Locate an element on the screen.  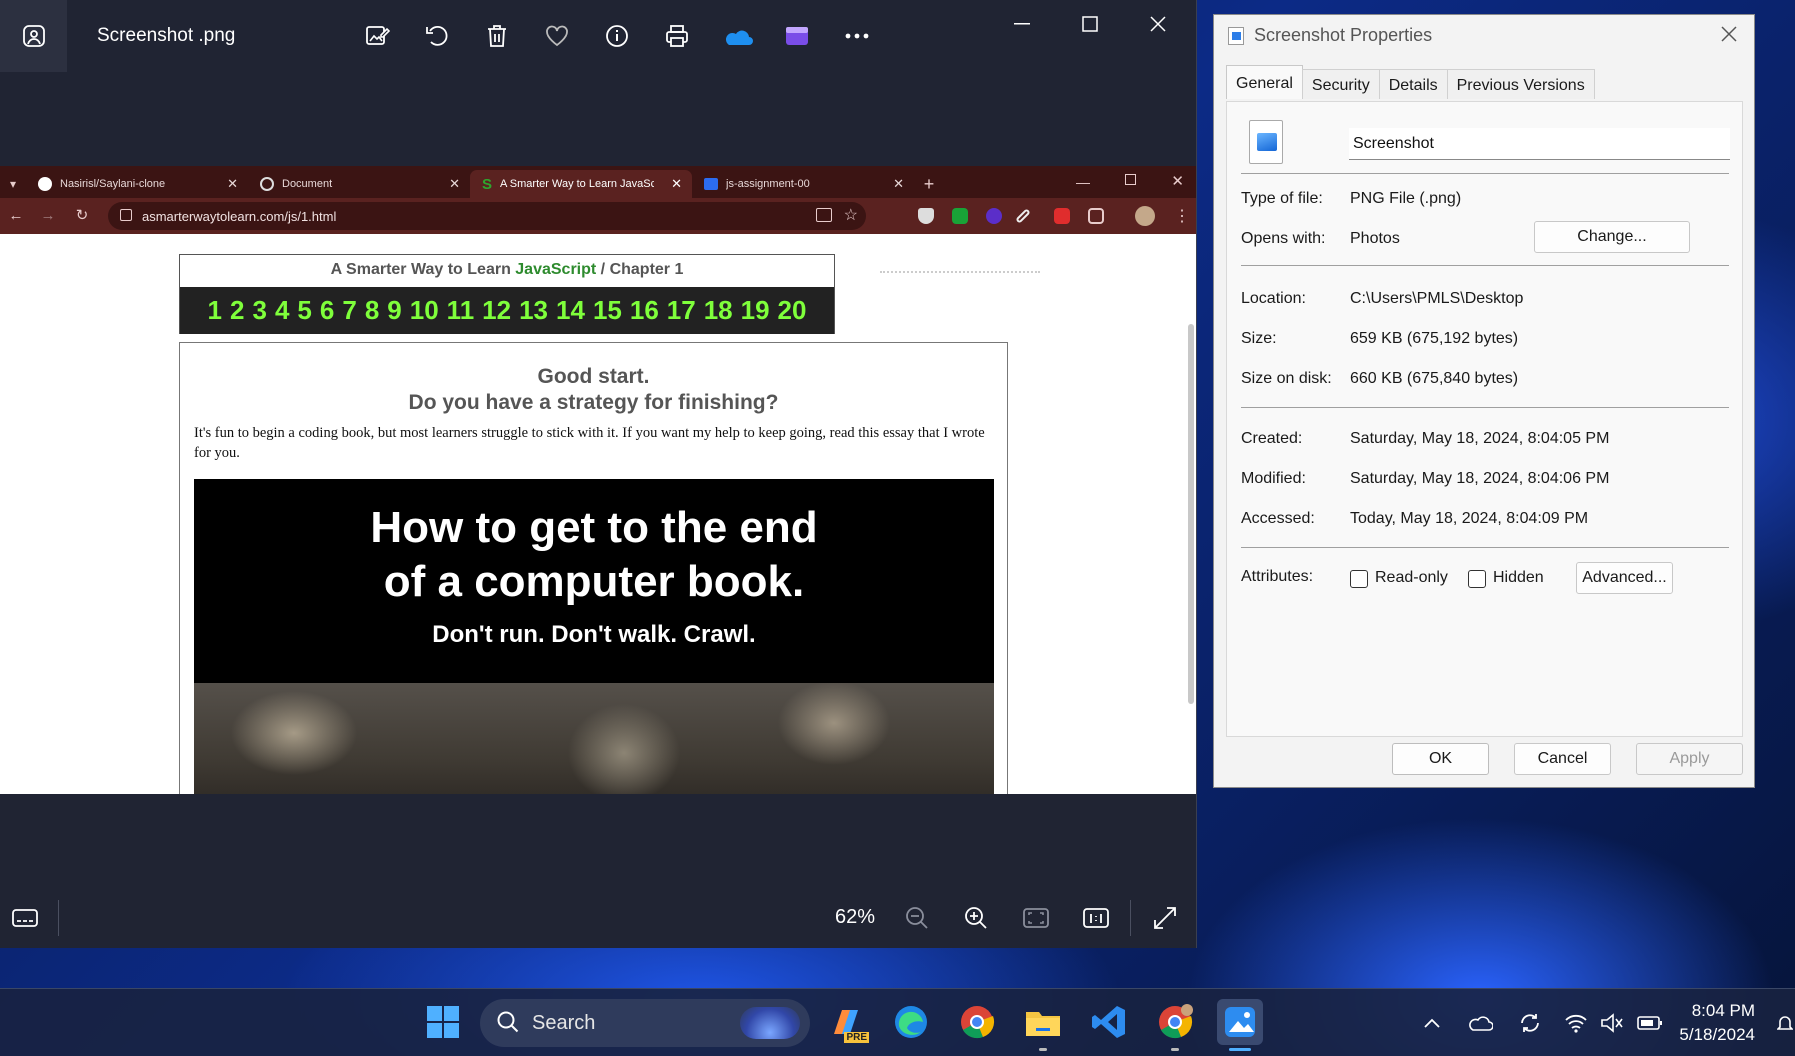
notification-bell-icon is located at coordinates (1785, 1023).